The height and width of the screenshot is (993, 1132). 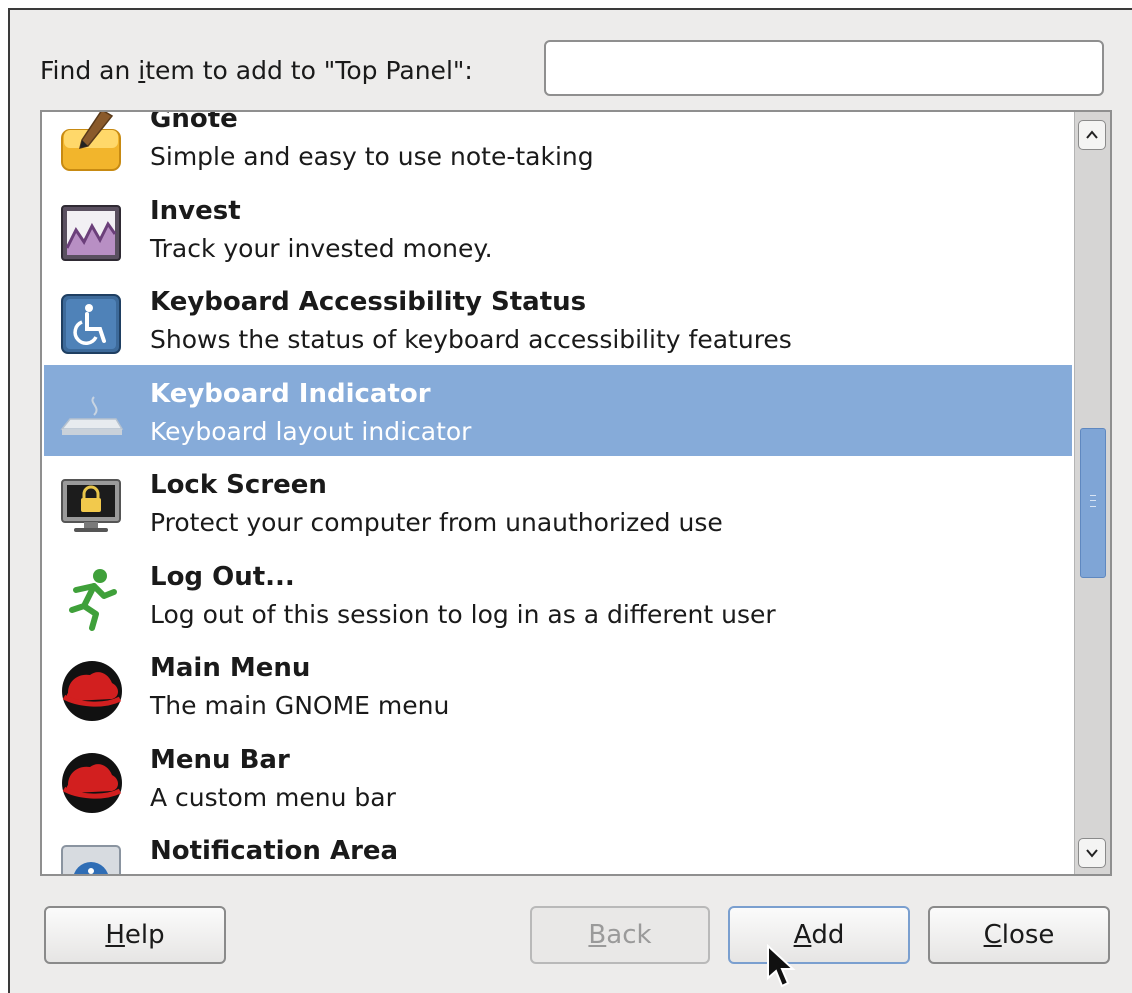 I want to click on find-item-input, so click(x=824, y=68).